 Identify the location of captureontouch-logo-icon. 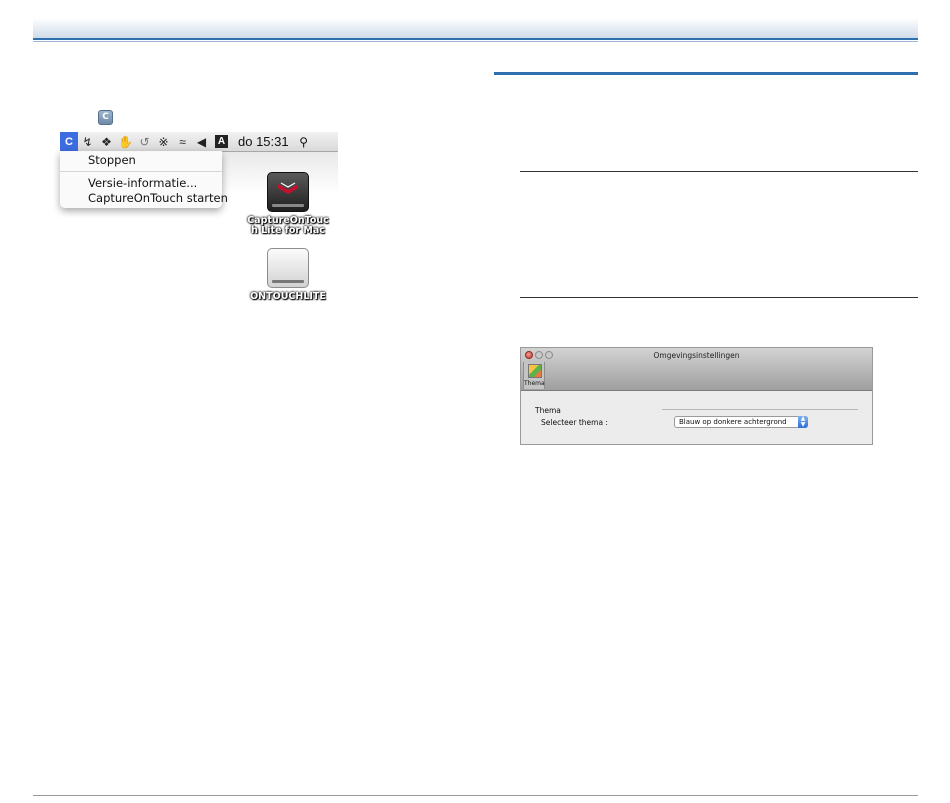
(288, 188).